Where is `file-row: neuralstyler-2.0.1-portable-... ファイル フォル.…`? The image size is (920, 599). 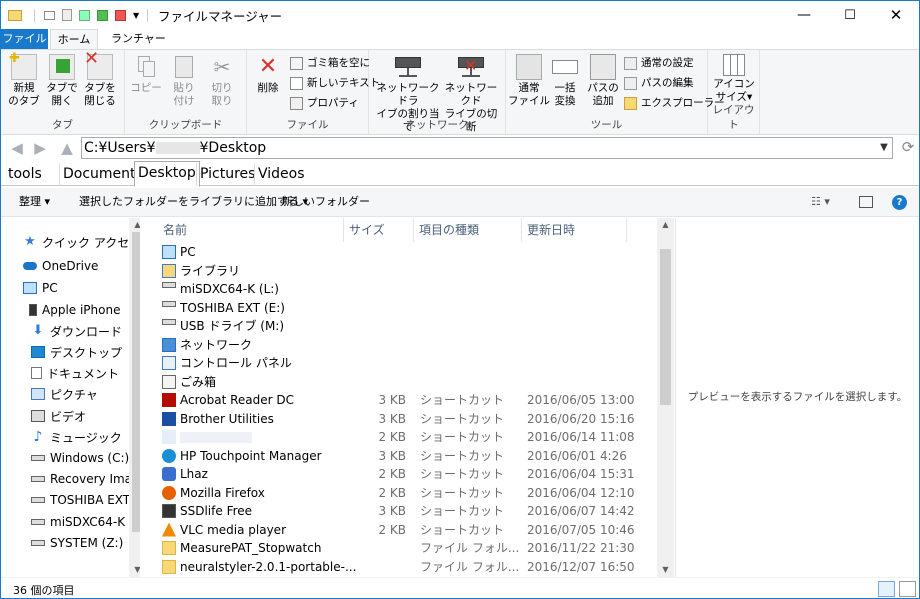
file-row: neuralstyler-2.0.1-portable-... ファイル フォル.… is located at coordinates (408, 567).